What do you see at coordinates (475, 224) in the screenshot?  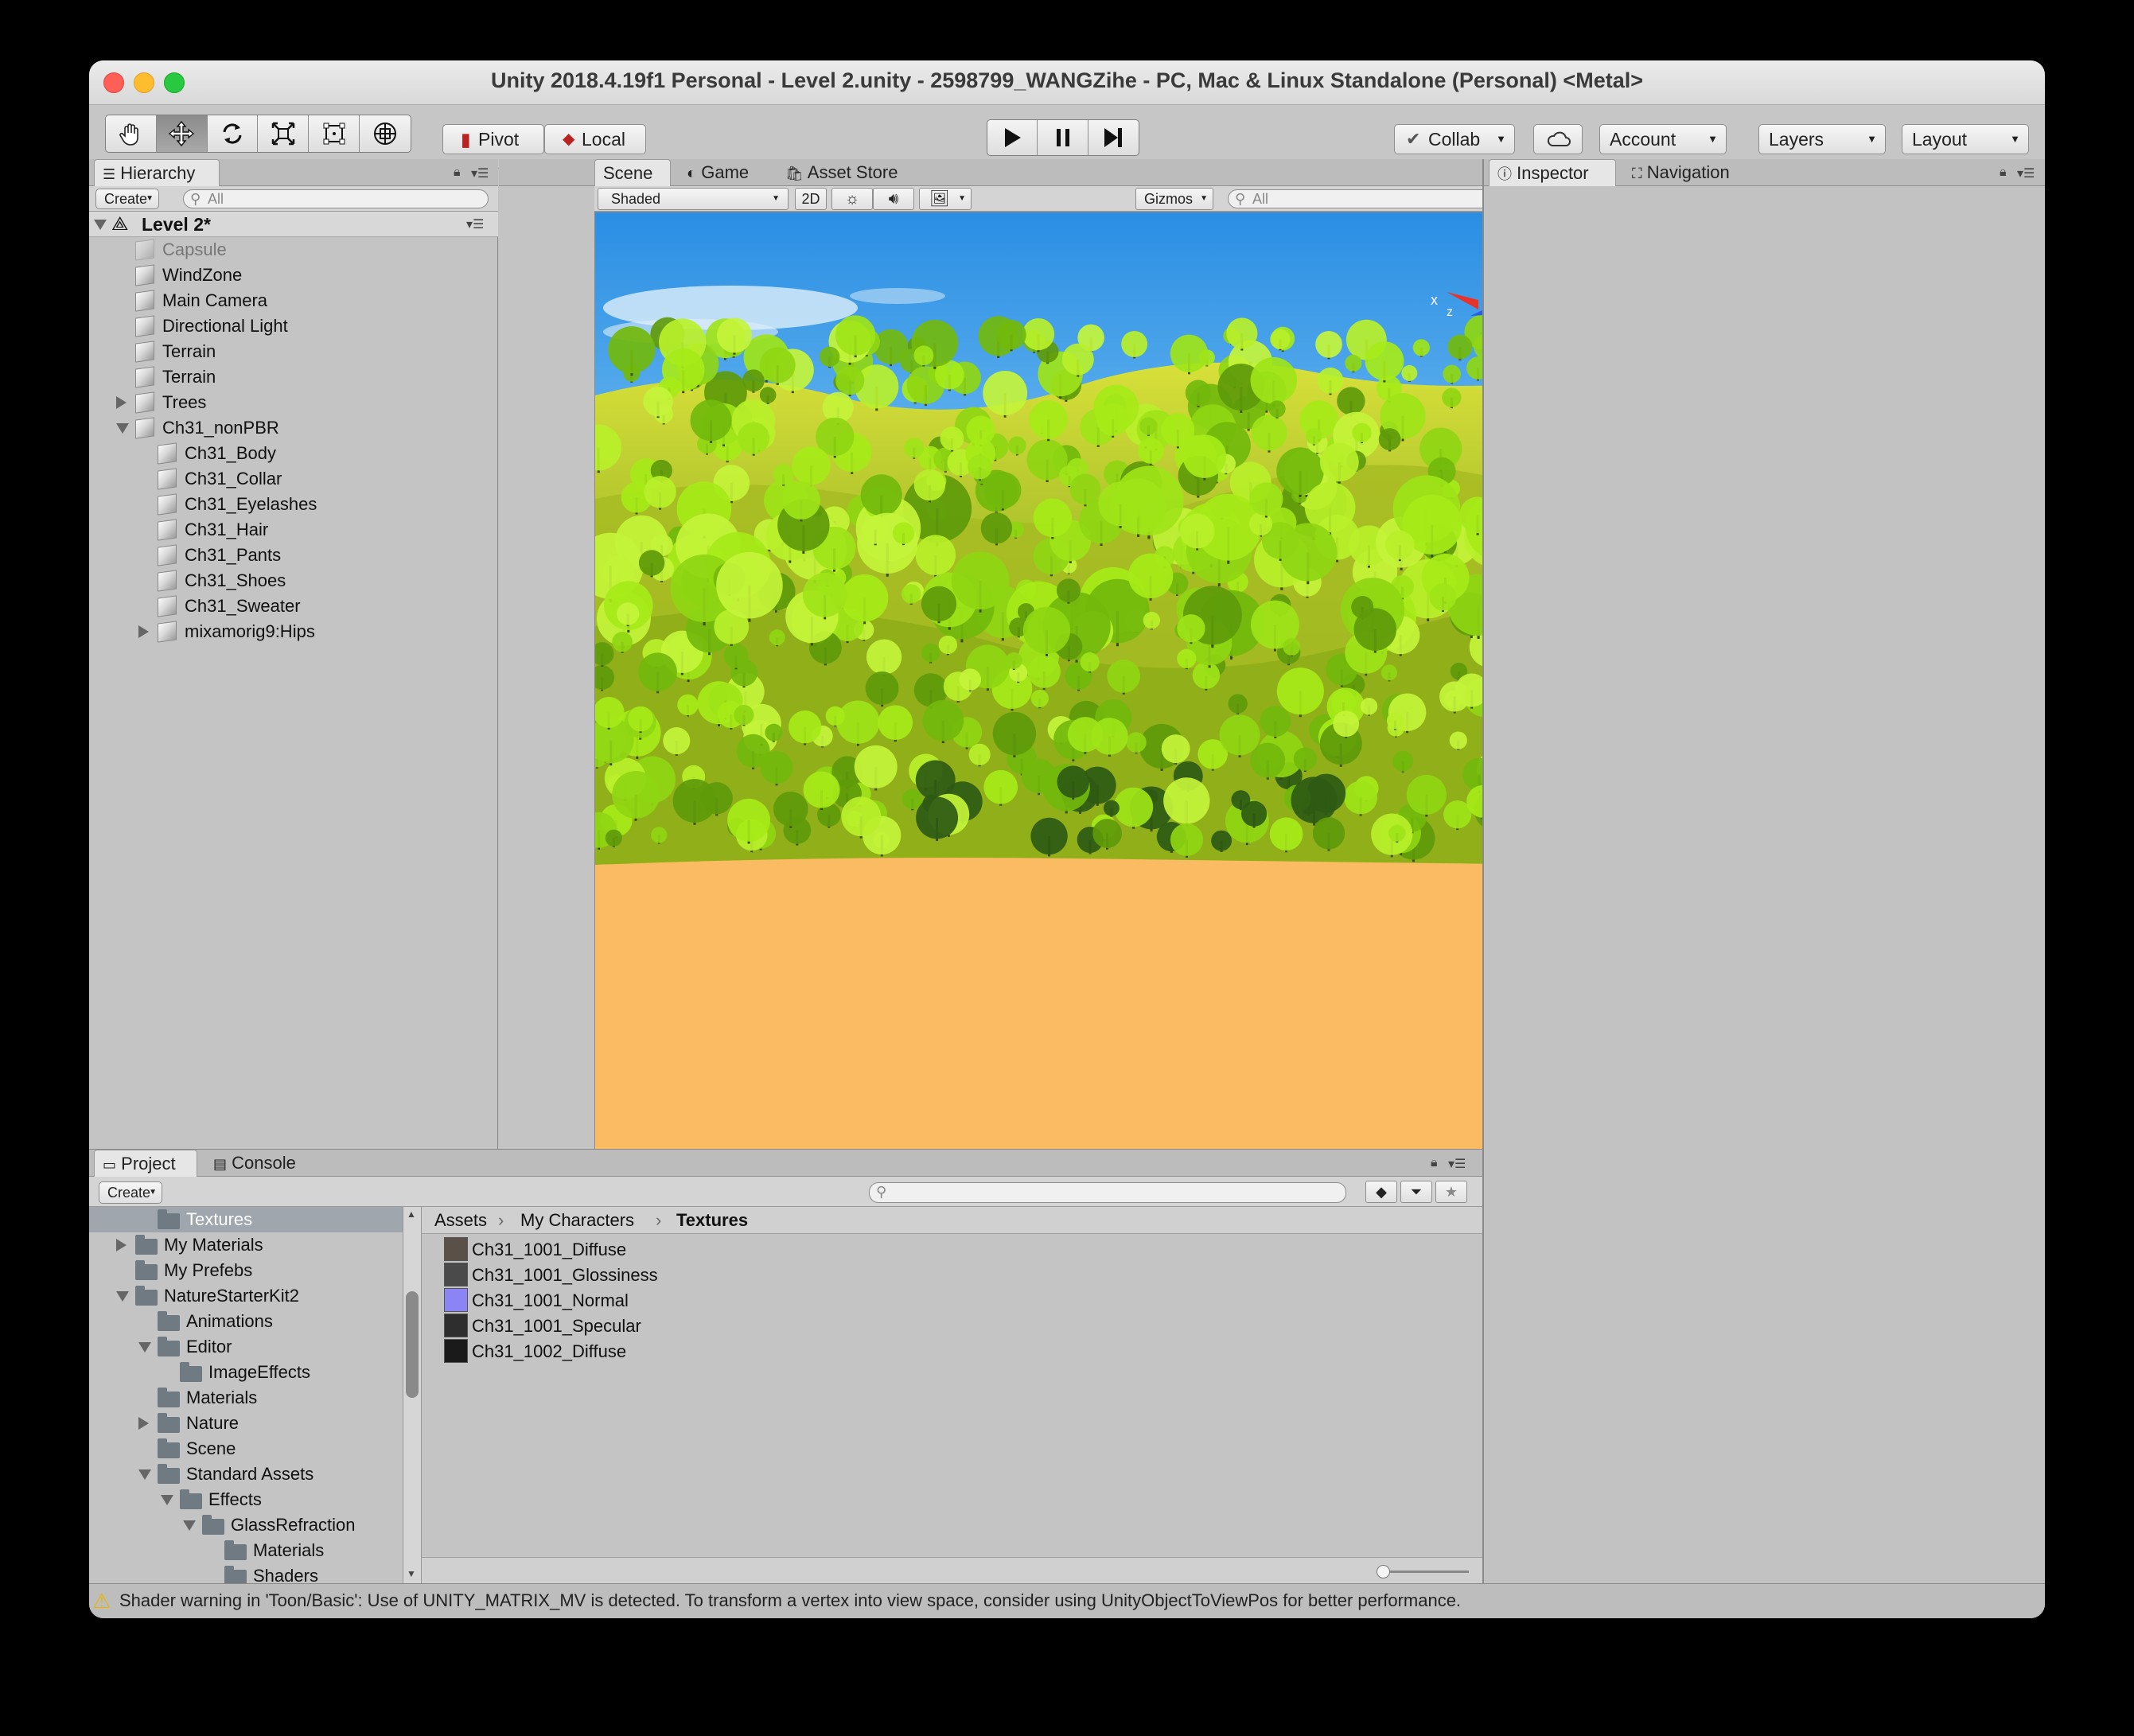 I see `scene-menu-icon: ▾☰` at bounding box center [475, 224].